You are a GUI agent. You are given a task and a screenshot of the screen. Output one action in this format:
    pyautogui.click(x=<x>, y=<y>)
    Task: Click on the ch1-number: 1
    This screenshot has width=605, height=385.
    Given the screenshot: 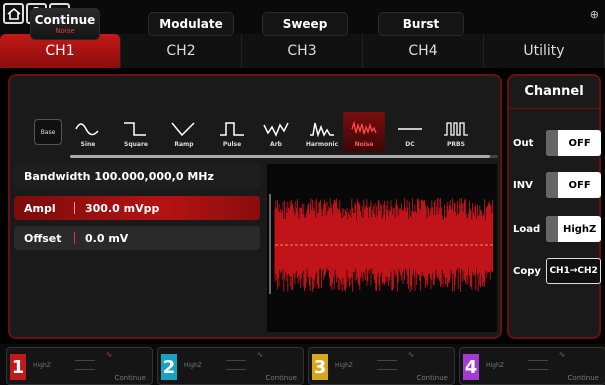 What is the action you would take?
    pyautogui.click(x=18, y=367)
    